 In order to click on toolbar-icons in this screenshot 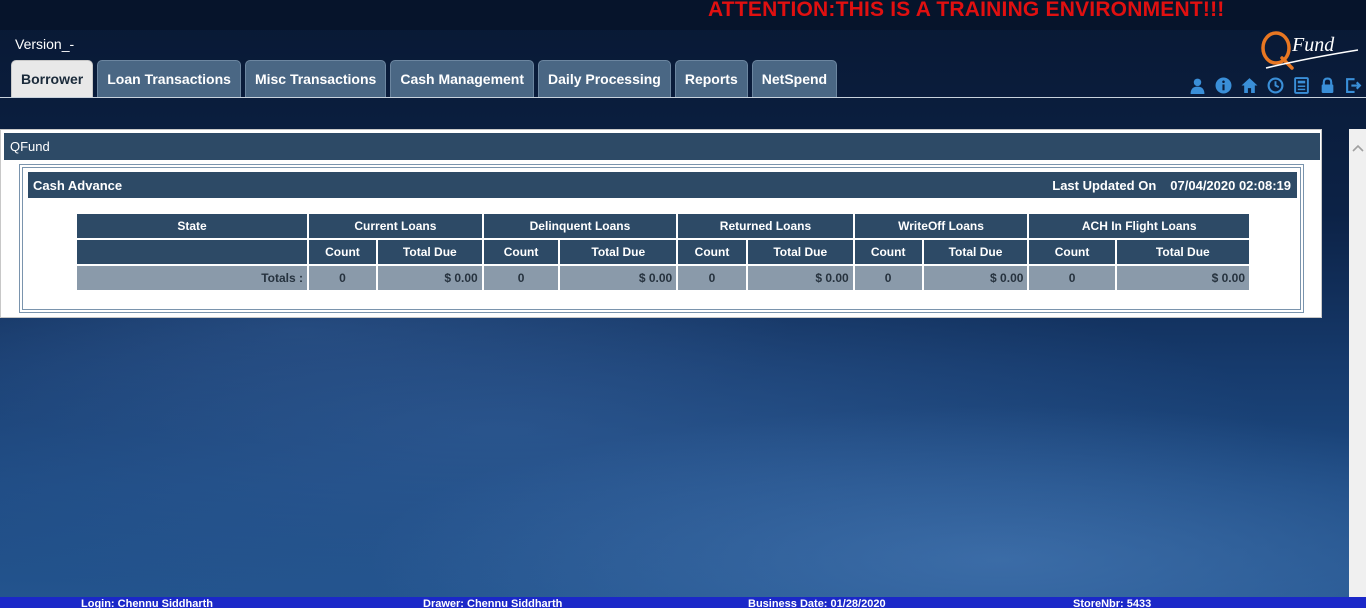, I will do `click(1275, 85)`.